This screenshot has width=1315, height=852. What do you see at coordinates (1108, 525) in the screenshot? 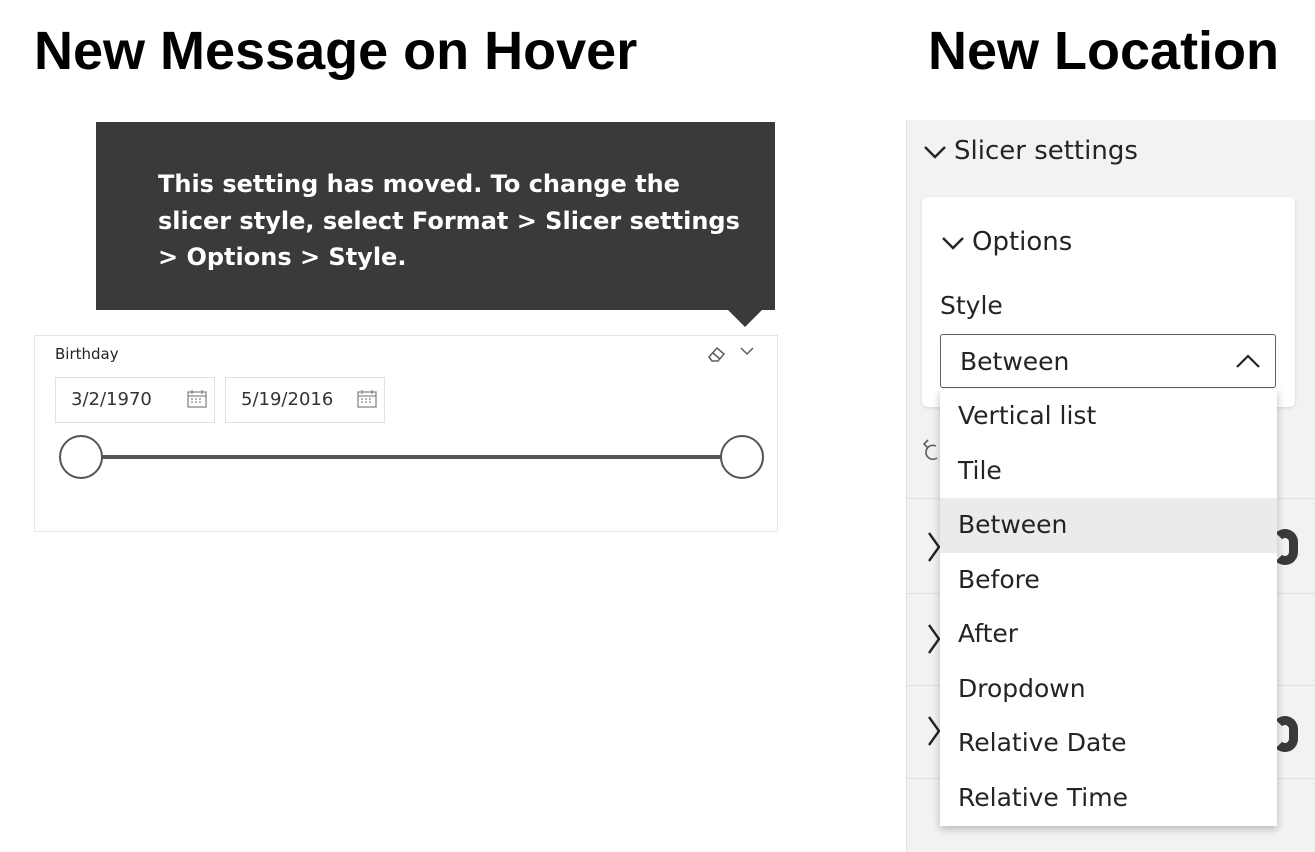
I see `option-between: Between` at bounding box center [1108, 525].